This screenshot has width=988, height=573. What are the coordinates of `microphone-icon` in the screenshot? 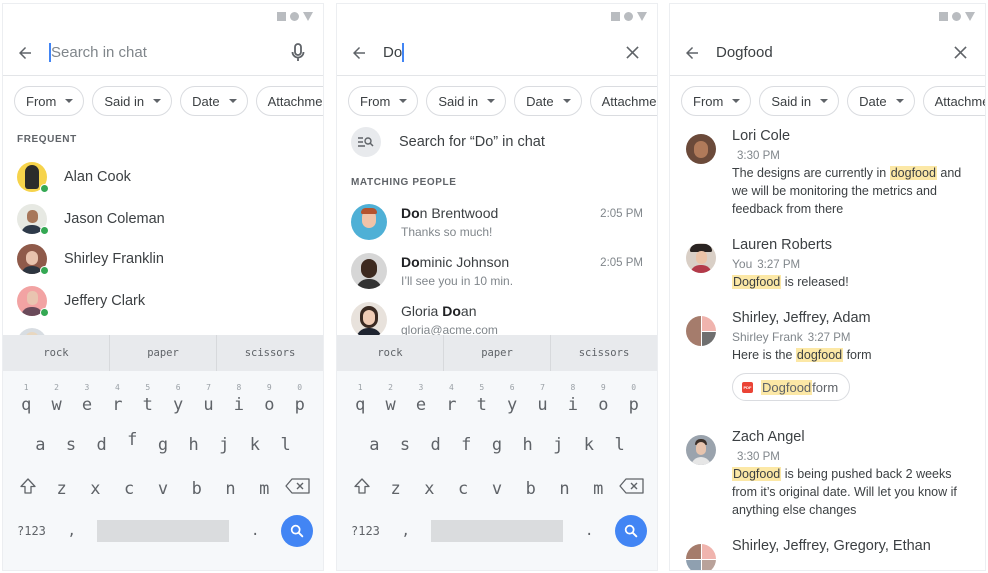 It's located at (298, 53).